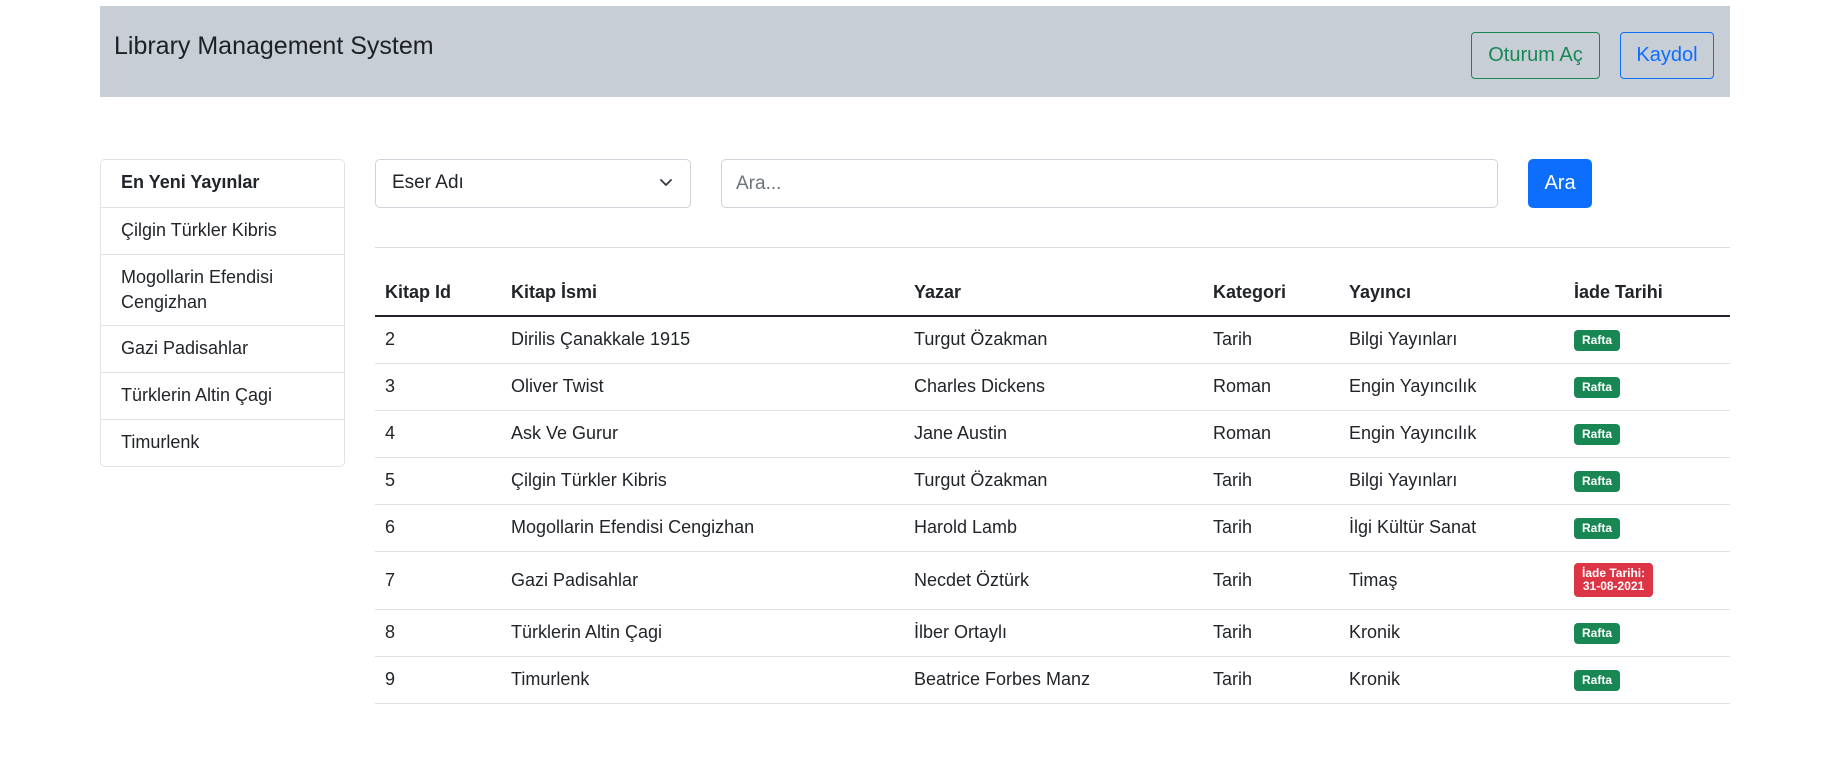 Image resolution: width=1827 pixels, height=782 pixels. I want to click on cell-author: Harold Lamb, so click(1053, 528).